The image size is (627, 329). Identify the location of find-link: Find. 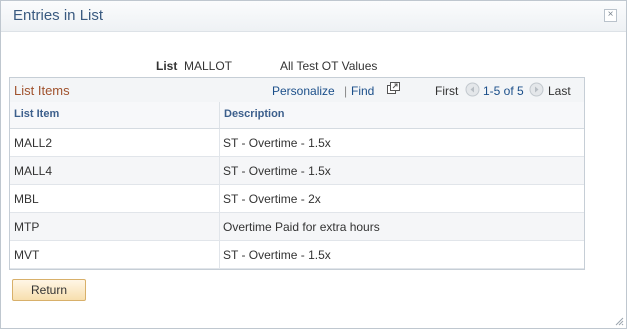
(362, 91).